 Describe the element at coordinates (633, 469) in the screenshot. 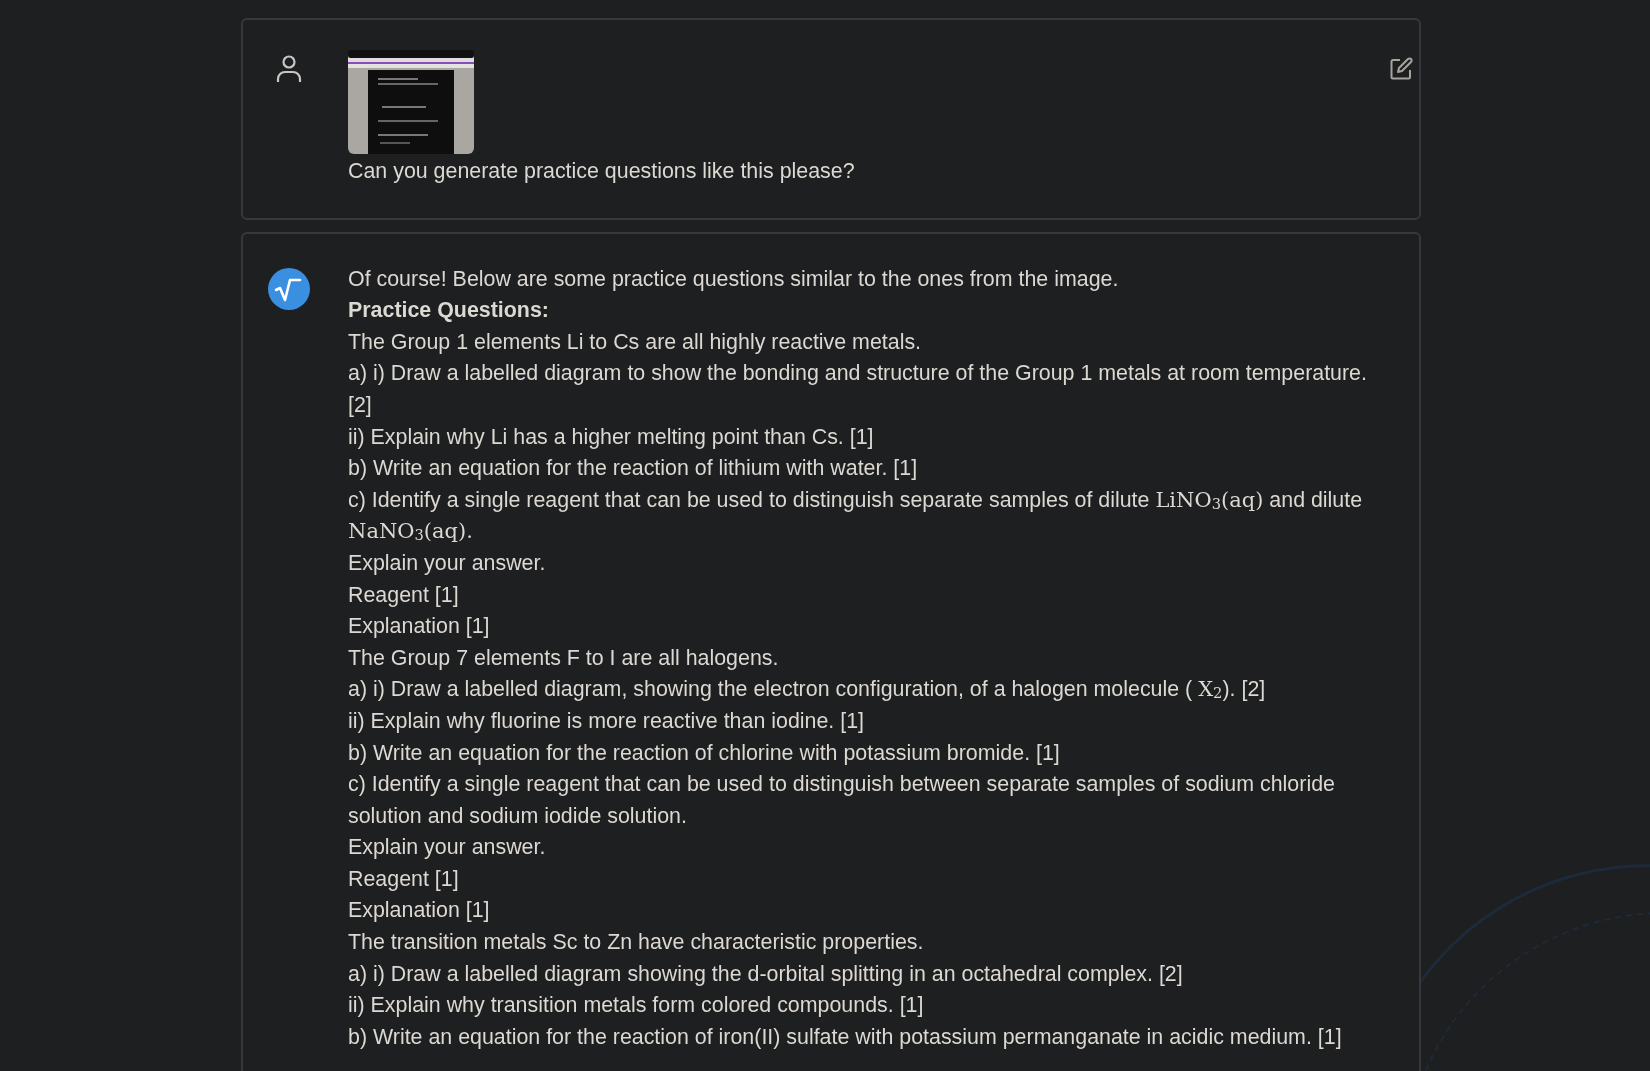

I see `message-text: b) Write an equation for the reaction of lithium with water. [1]` at that location.